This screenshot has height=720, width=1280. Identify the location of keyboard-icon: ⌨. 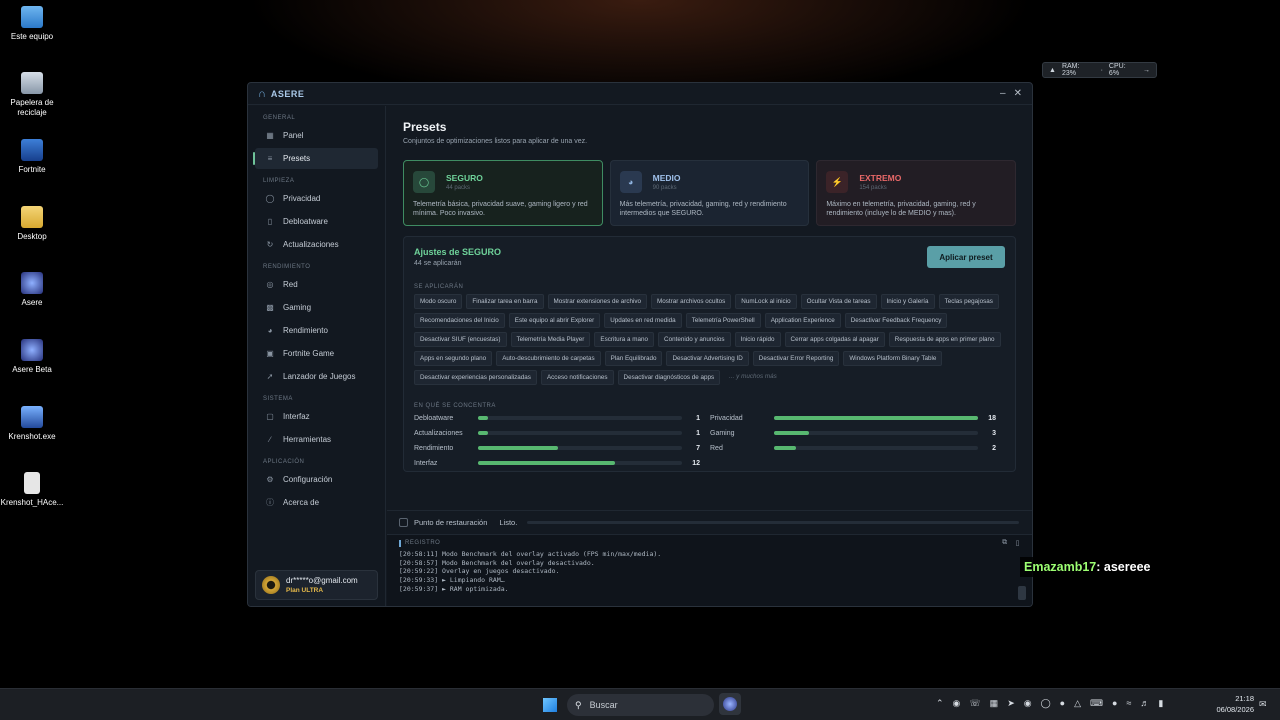
(1096, 703).